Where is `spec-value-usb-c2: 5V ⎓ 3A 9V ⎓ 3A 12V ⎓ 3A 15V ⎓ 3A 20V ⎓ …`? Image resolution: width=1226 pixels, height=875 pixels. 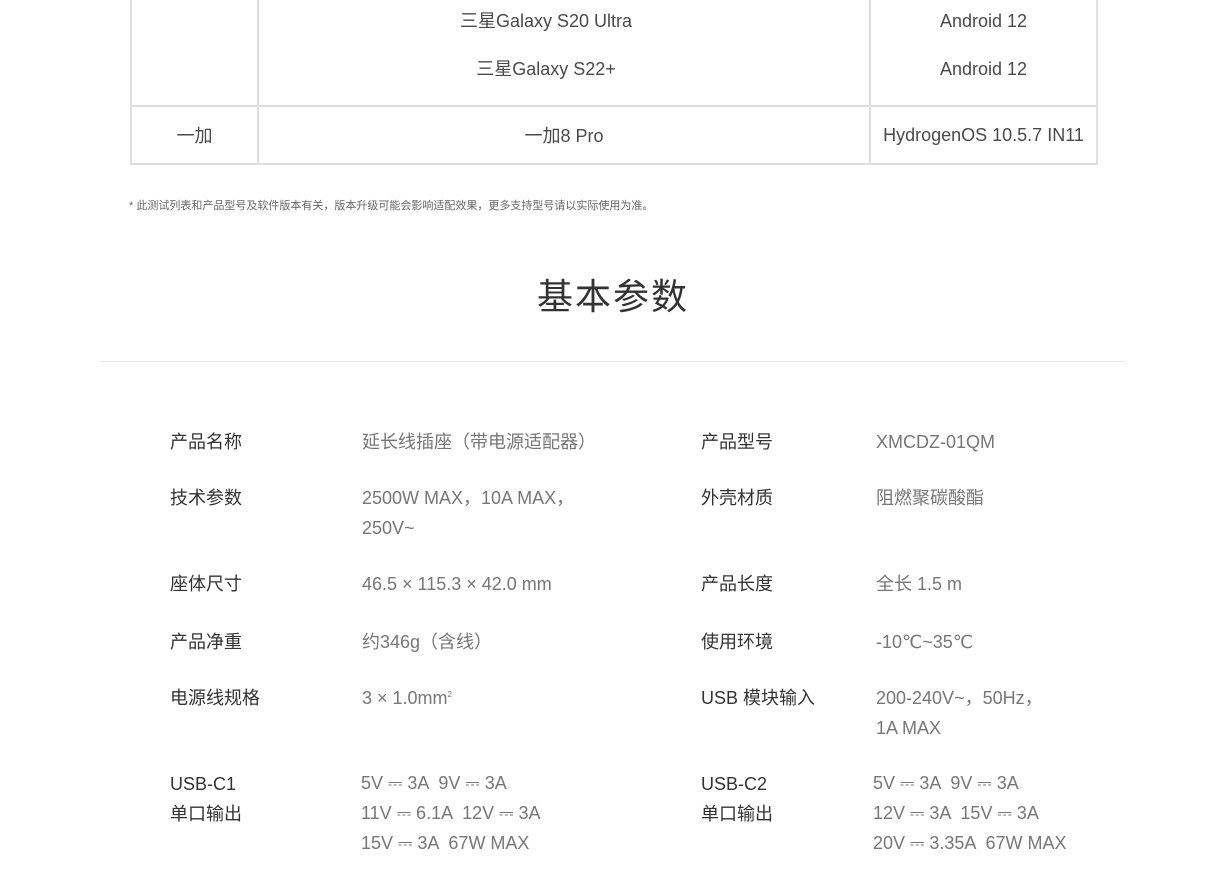 spec-value-usb-c2: 5V ⎓ 3A 9V ⎓ 3A 12V ⎓ 3A 15V ⎓ 3A 20V ⎓ … is located at coordinates (970, 813).